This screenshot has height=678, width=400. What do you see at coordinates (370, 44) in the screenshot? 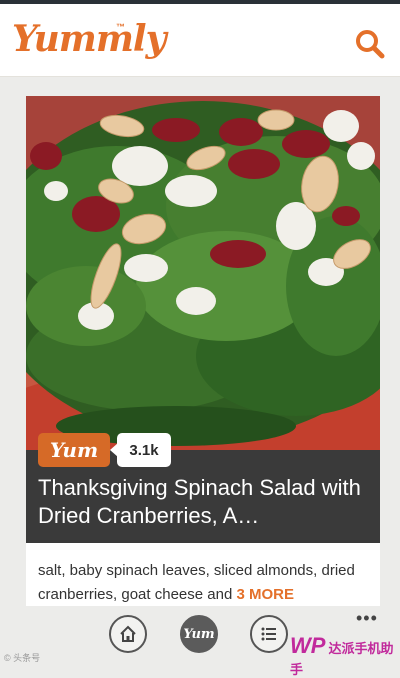
I see `search-icon` at bounding box center [370, 44].